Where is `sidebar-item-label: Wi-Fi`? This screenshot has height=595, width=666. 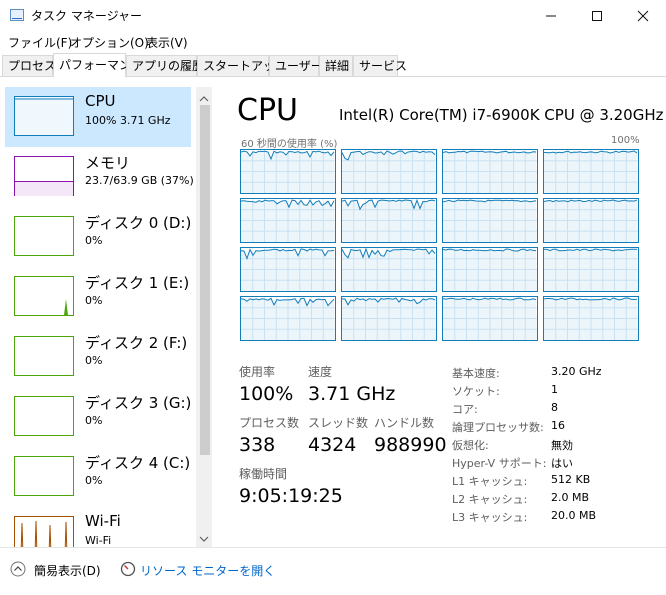 sidebar-item-label: Wi-Fi is located at coordinates (103, 521).